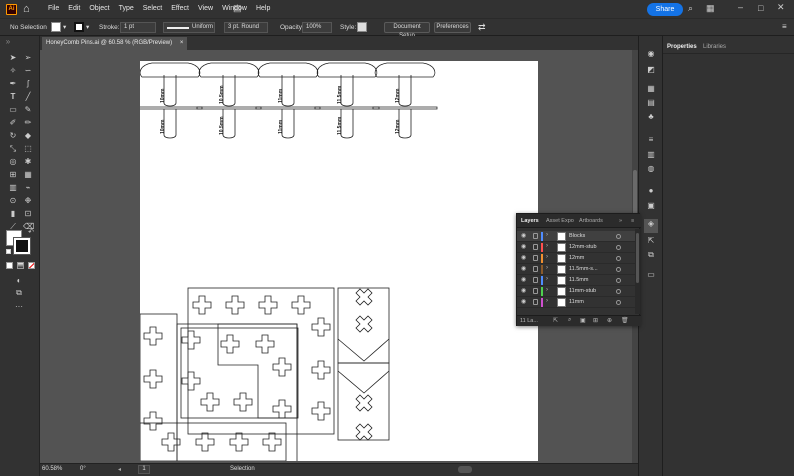 The image size is (794, 476). I want to click on tab-artboards: Artboards, so click(591, 221).